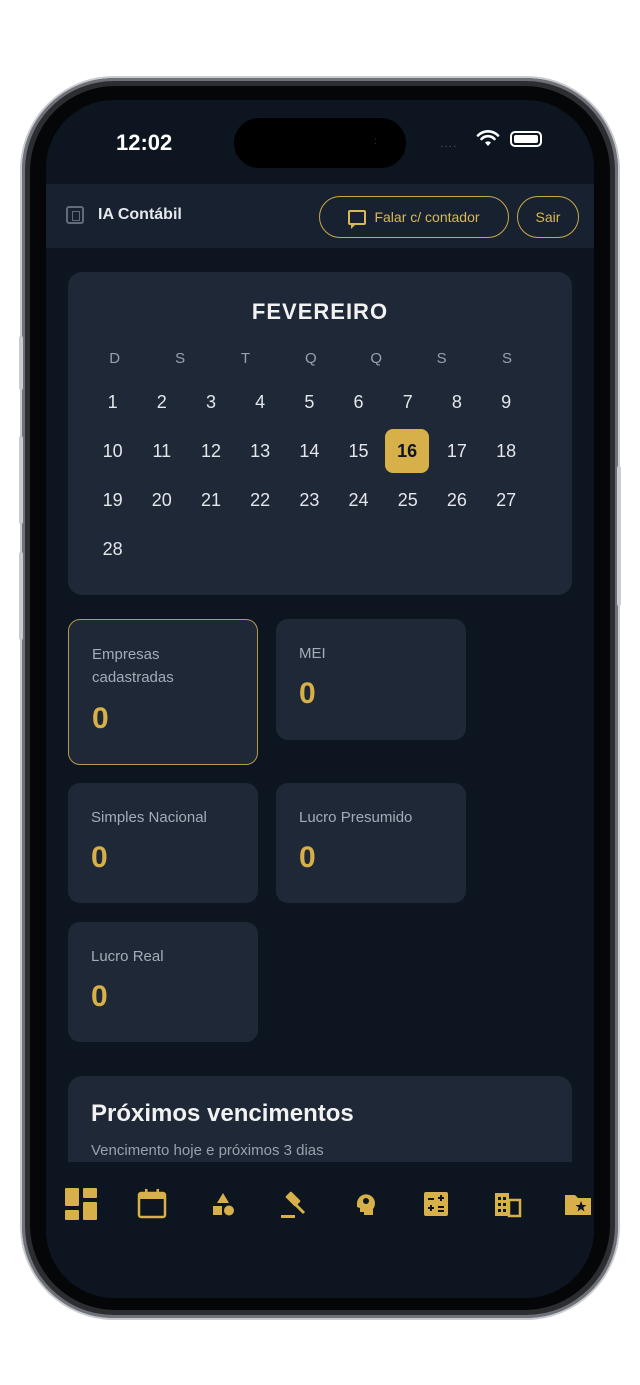 This screenshot has height=1385, width=640. I want to click on nav-calendar, so click(152, 1204).